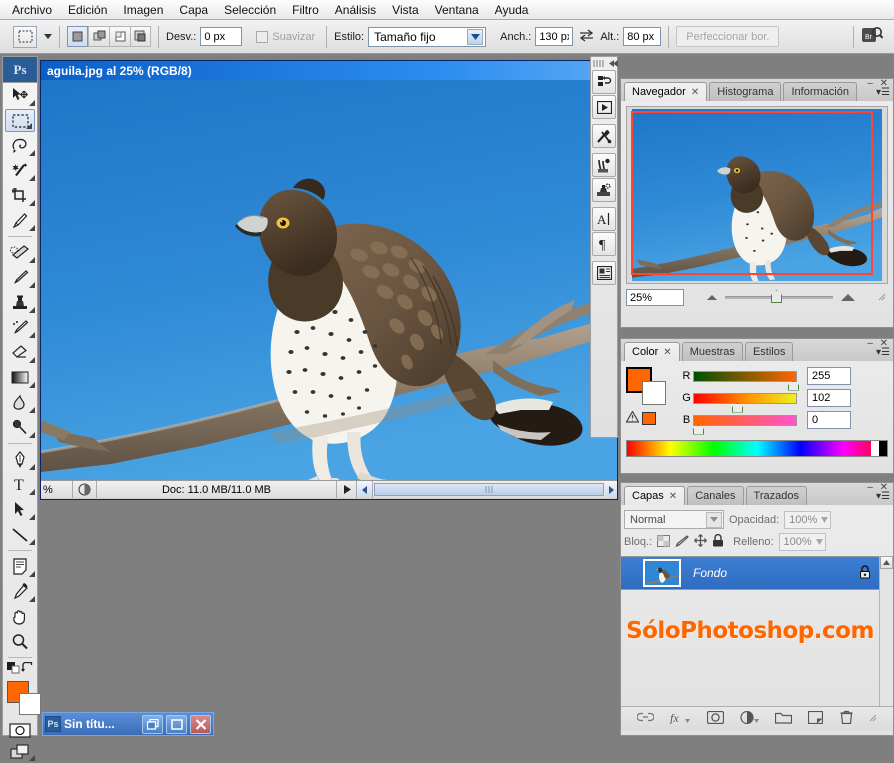 The width and height of the screenshot is (894, 763). I want to click on clone-stamp-tool, so click(20, 302).